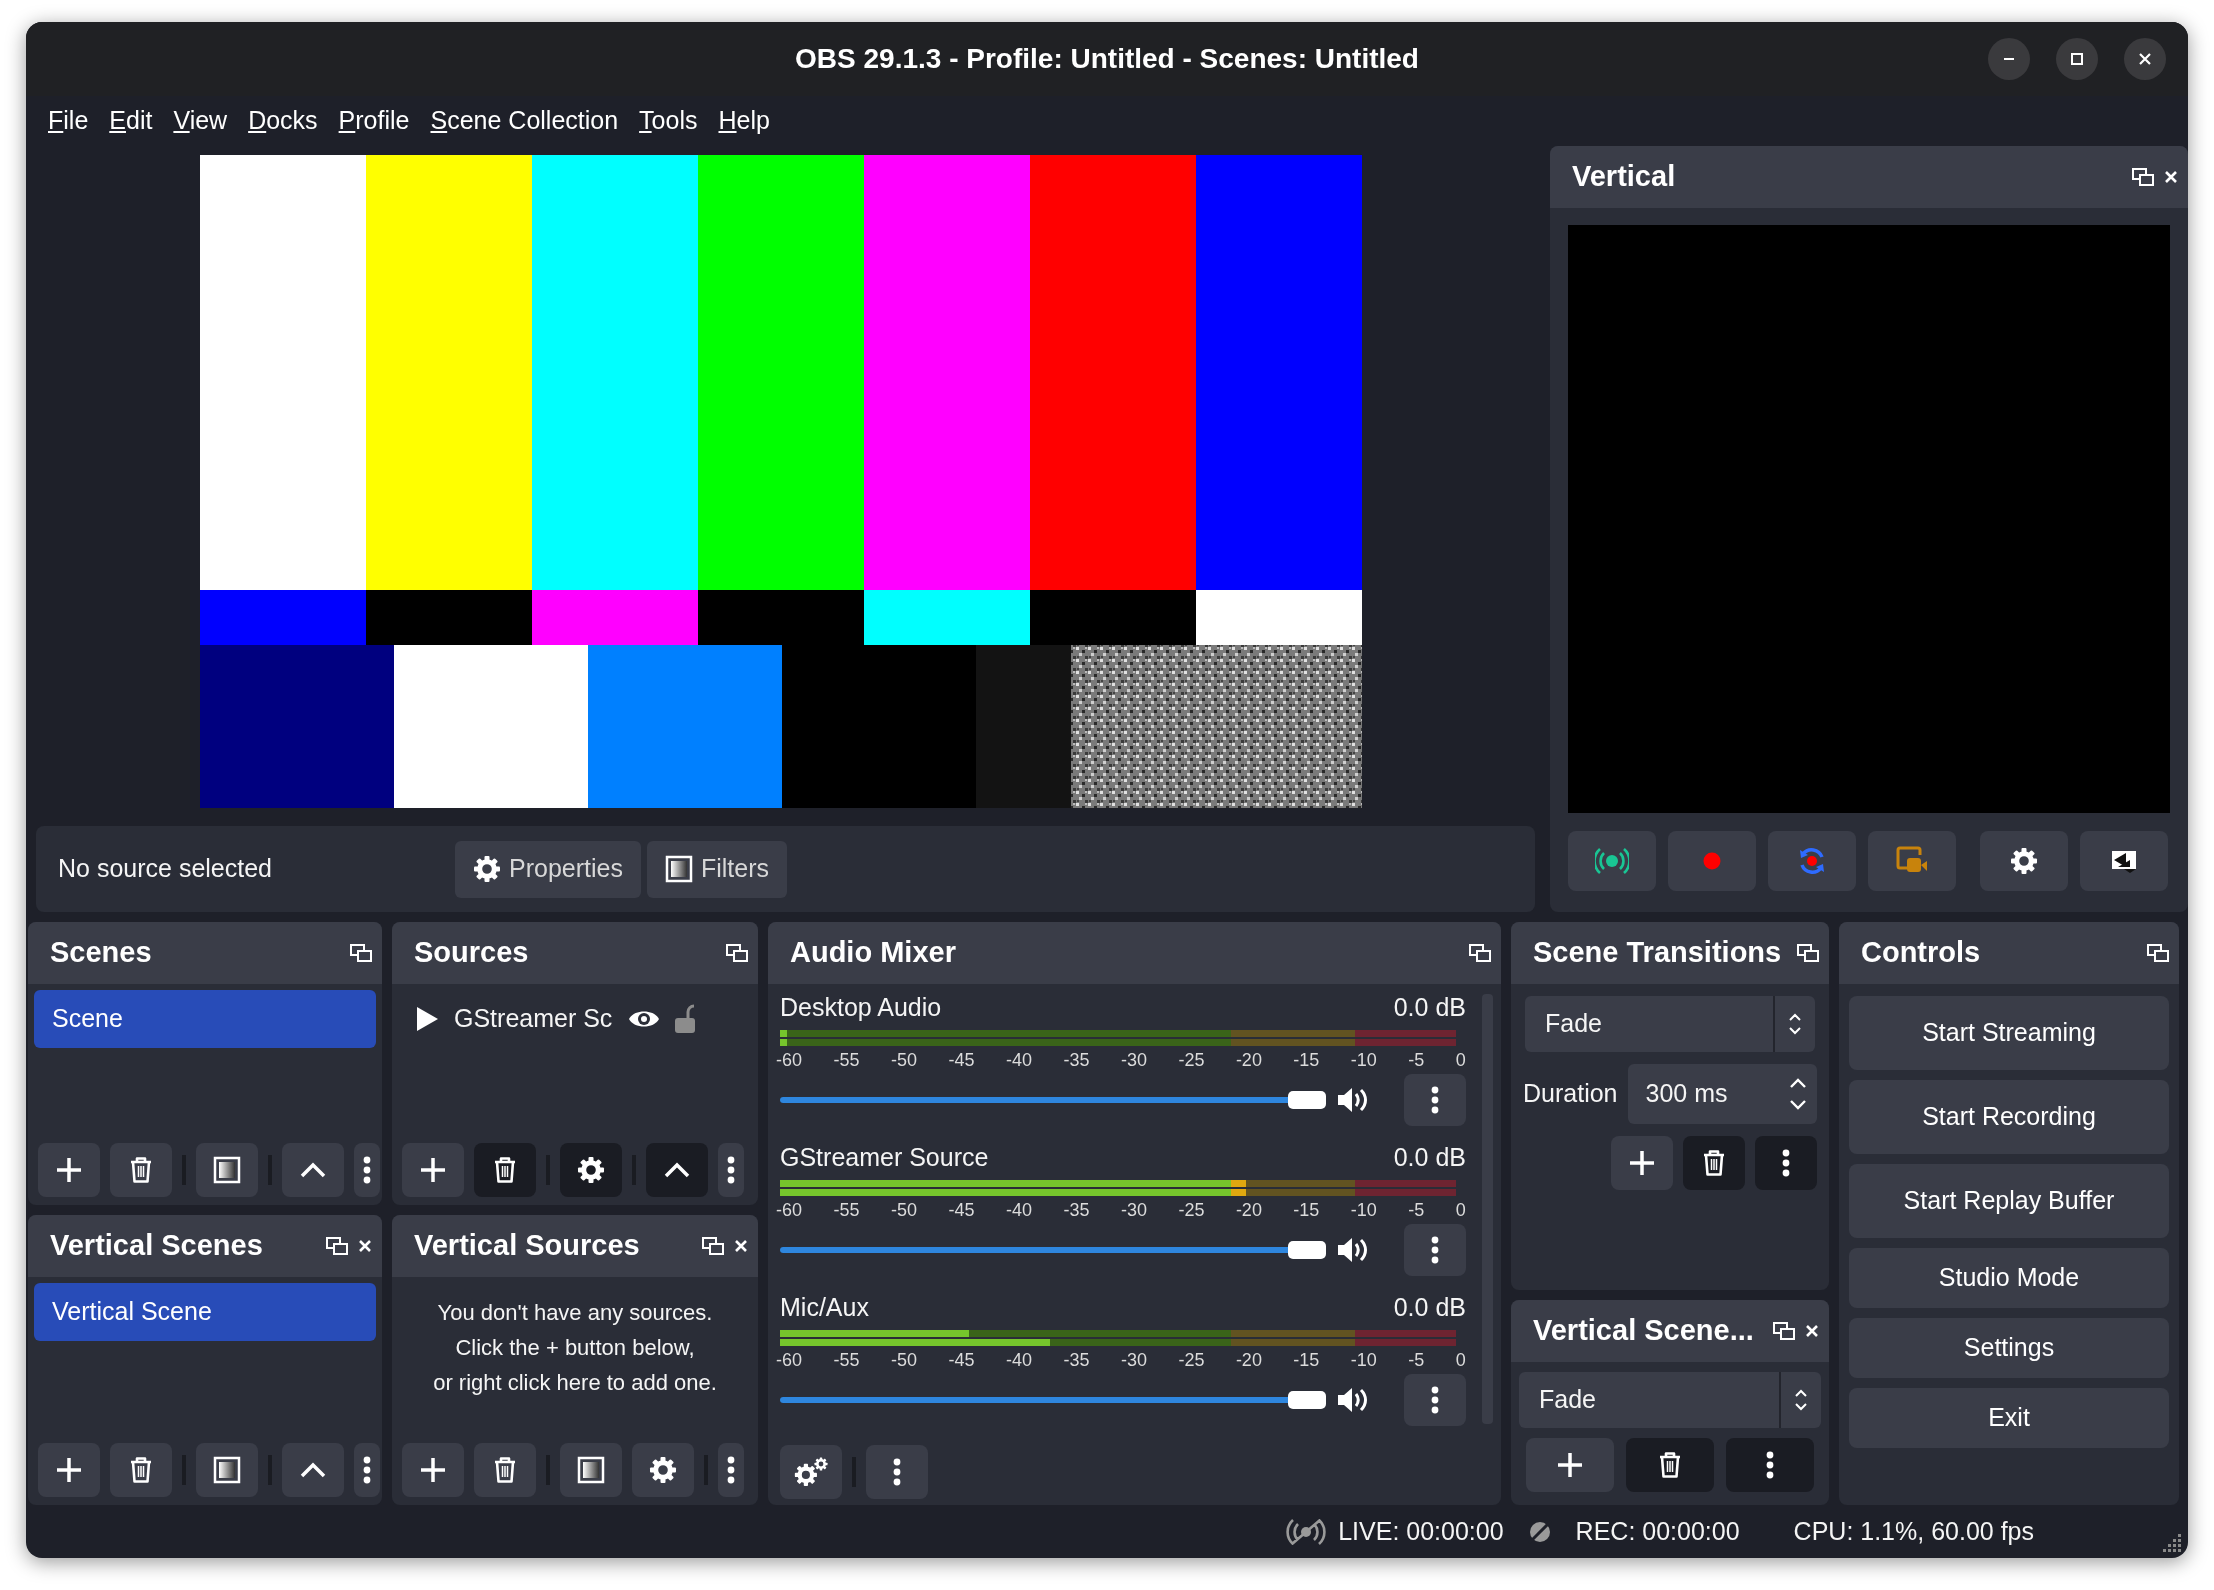 This screenshot has height=1590, width=2214. I want to click on dock-title: Vertical, so click(1624, 177).